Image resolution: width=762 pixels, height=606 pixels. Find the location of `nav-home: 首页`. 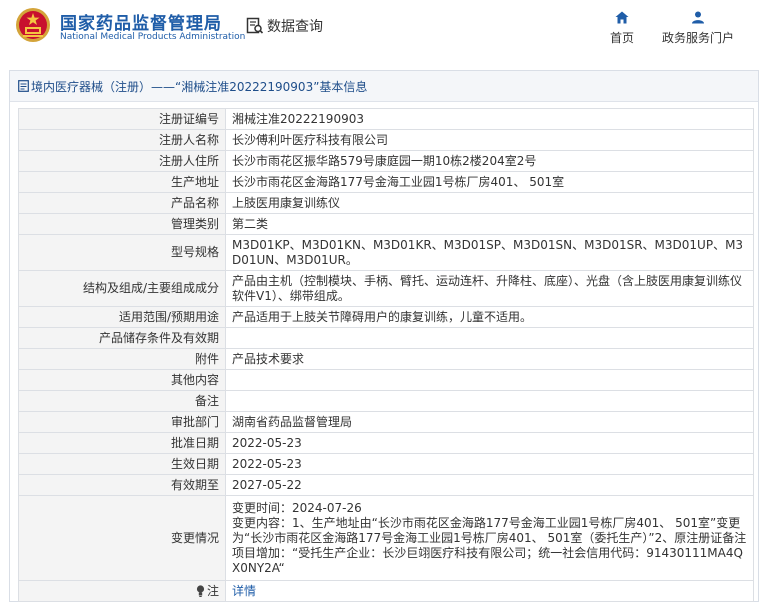

nav-home: 首页 is located at coordinates (622, 28).